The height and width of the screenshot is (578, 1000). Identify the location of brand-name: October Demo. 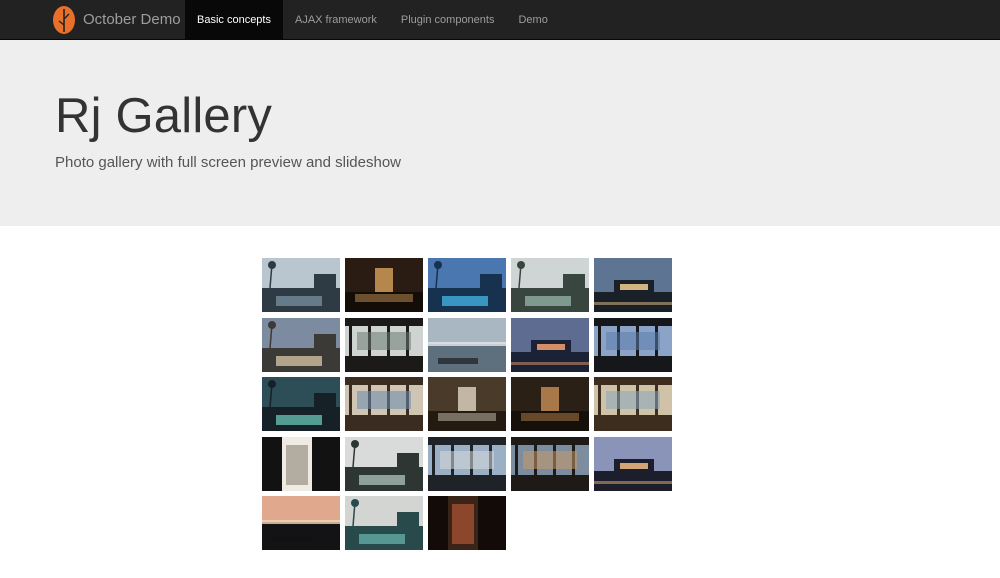
(132, 19).